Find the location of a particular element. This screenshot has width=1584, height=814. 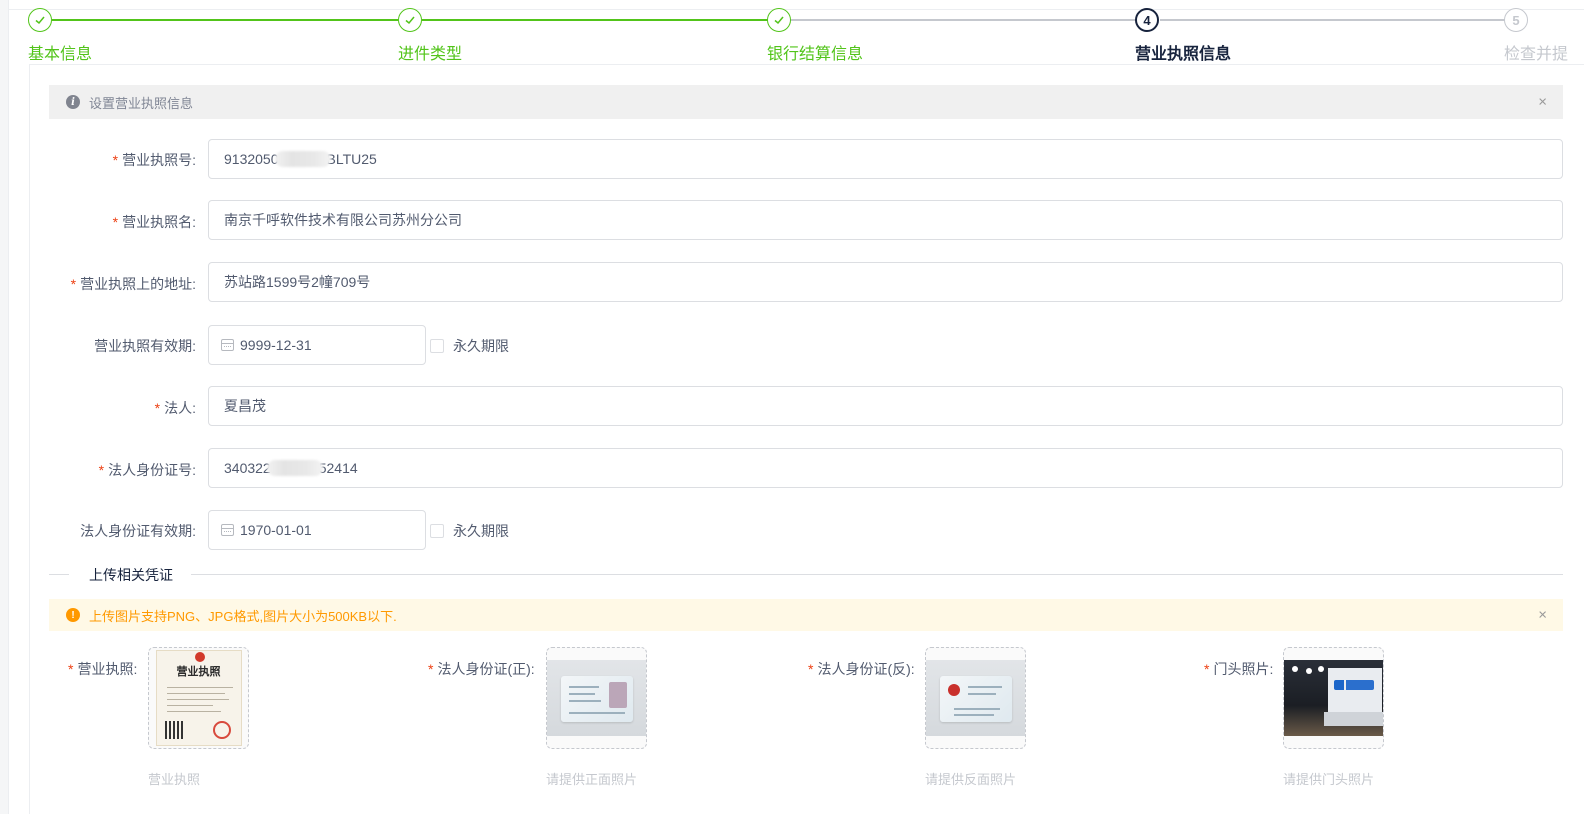

top-rule is located at coordinates (796, 9).